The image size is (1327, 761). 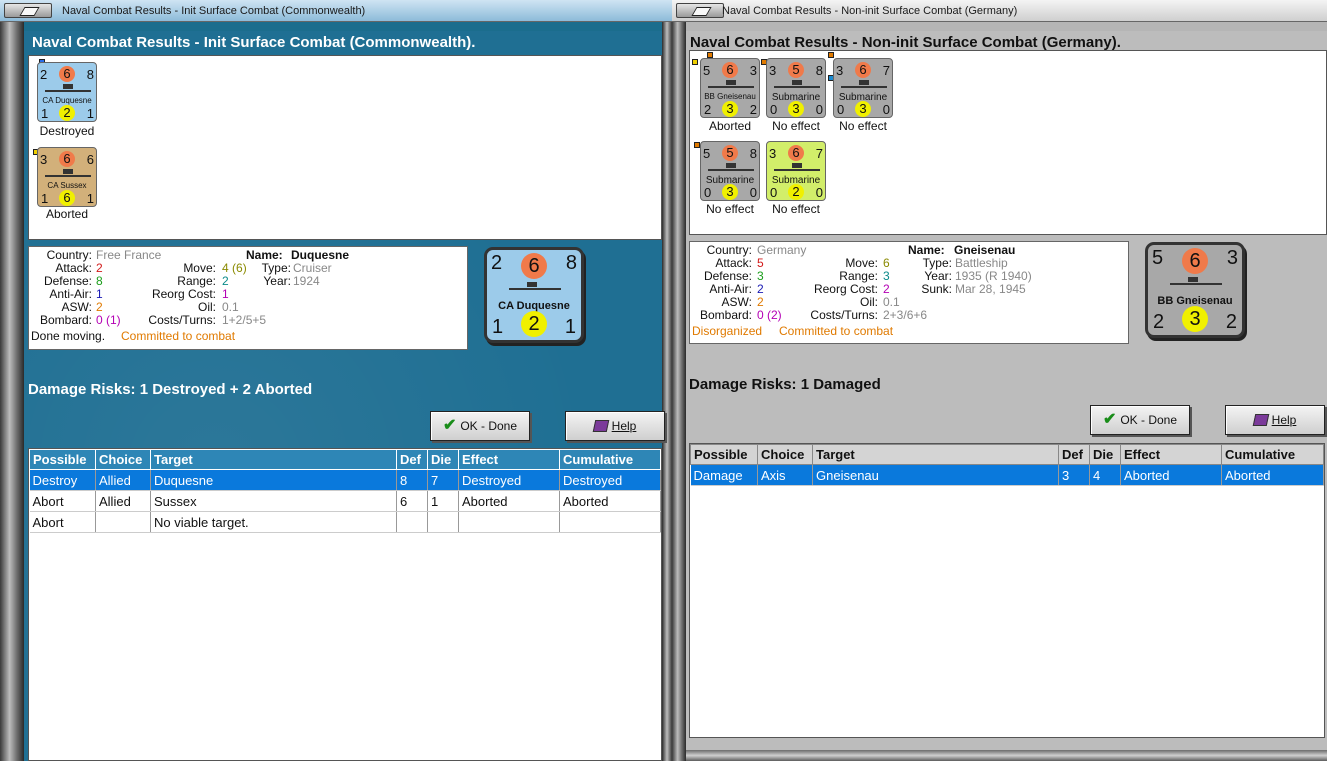 What do you see at coordinates (796, 153) in the screenshot?
I see `unit-defense: 6` at bounding box center [796, 153].